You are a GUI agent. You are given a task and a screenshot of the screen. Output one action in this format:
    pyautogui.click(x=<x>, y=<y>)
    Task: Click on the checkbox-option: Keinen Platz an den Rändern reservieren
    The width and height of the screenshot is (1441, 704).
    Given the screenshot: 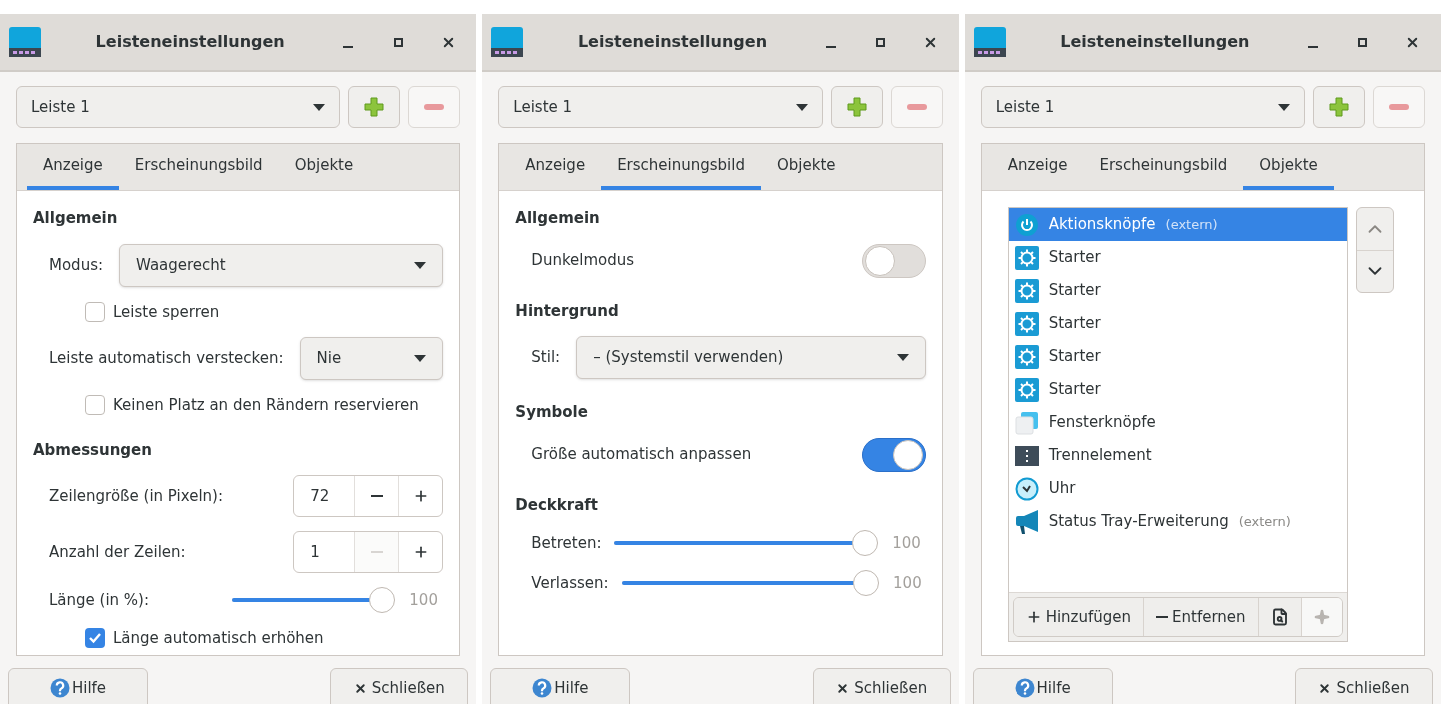 What is the action you would take?
    pyautogui.click(x=226, y=405)
    